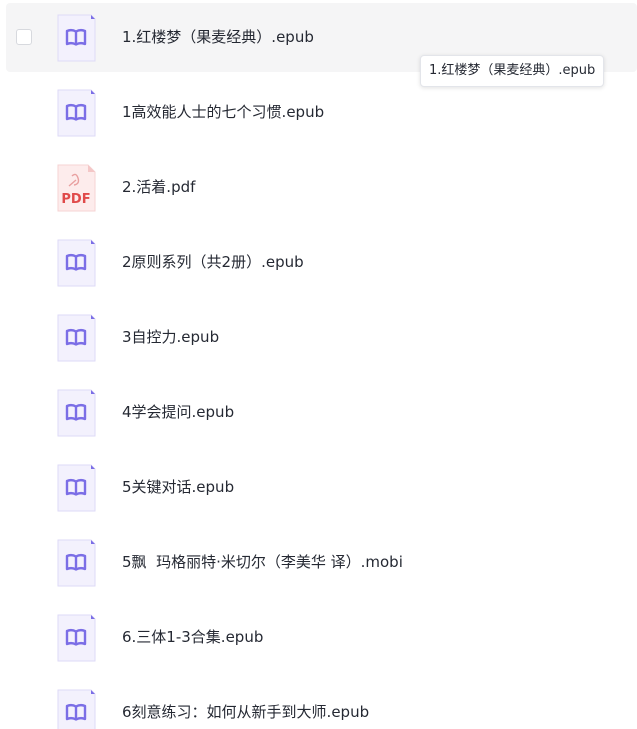 This screenshot has width=637, height=729. I want to click on file-row: 6刻意练习：如何从新手到大师.epub, so click(321, 703).